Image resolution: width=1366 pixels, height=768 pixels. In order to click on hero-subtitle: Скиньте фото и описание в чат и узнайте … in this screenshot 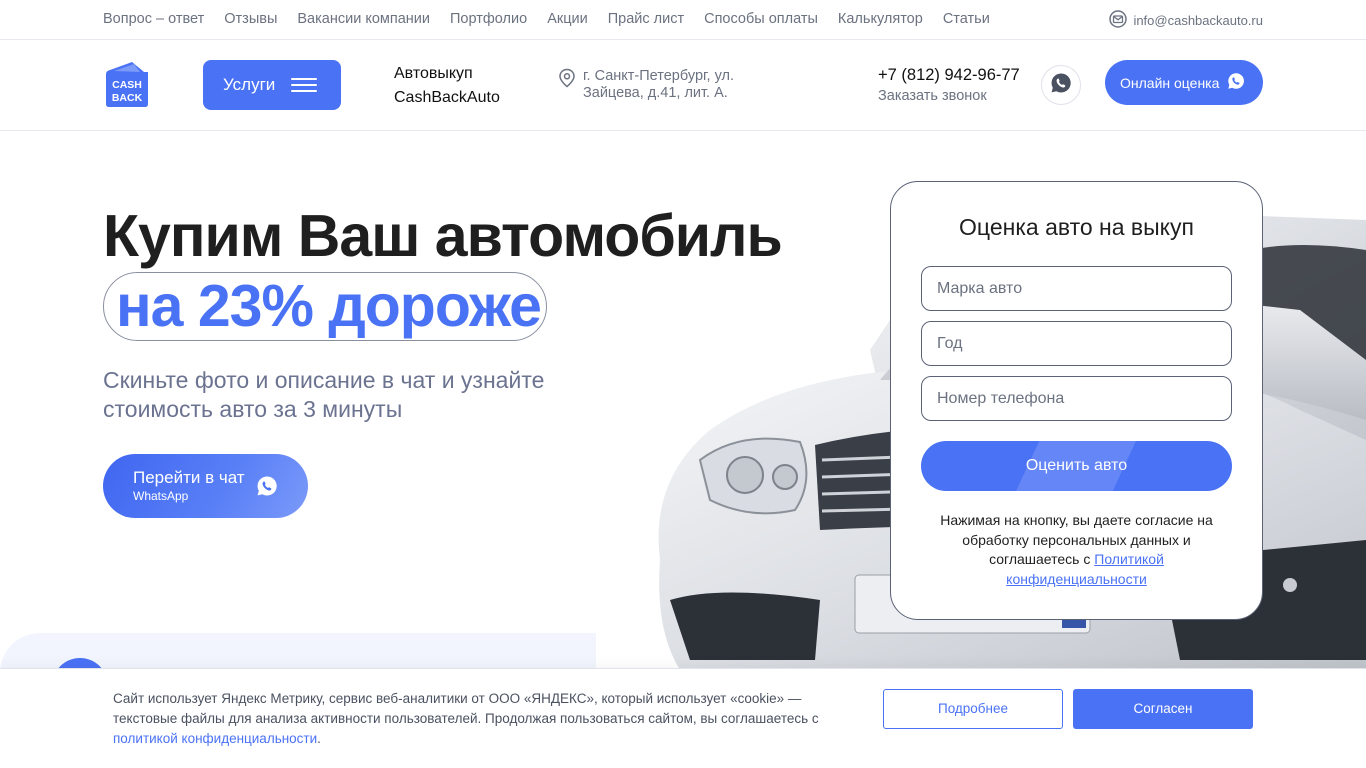, I will do `click(324, 394)`.